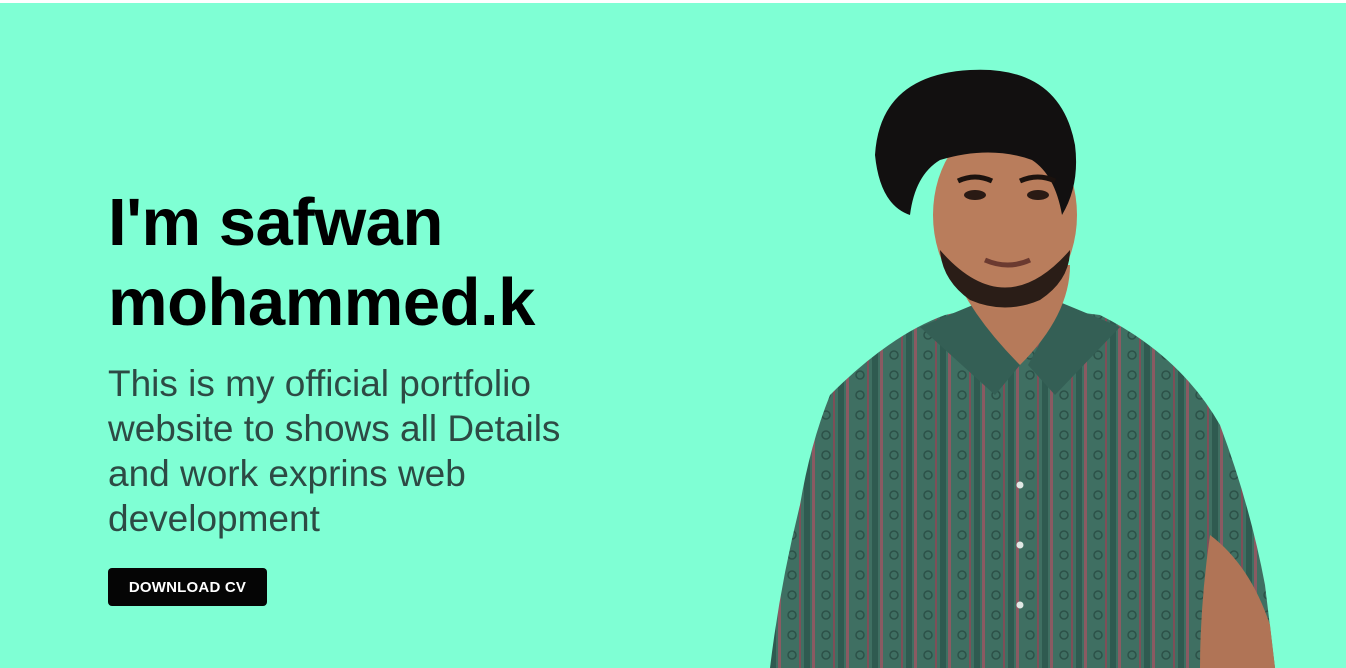 This screenshot has width=1346, height=668. What do you see at coordinates (321, 302) in the screenshot?
I see `hero-title-line-2: mohammed.k` at bounding box center [321, 302].